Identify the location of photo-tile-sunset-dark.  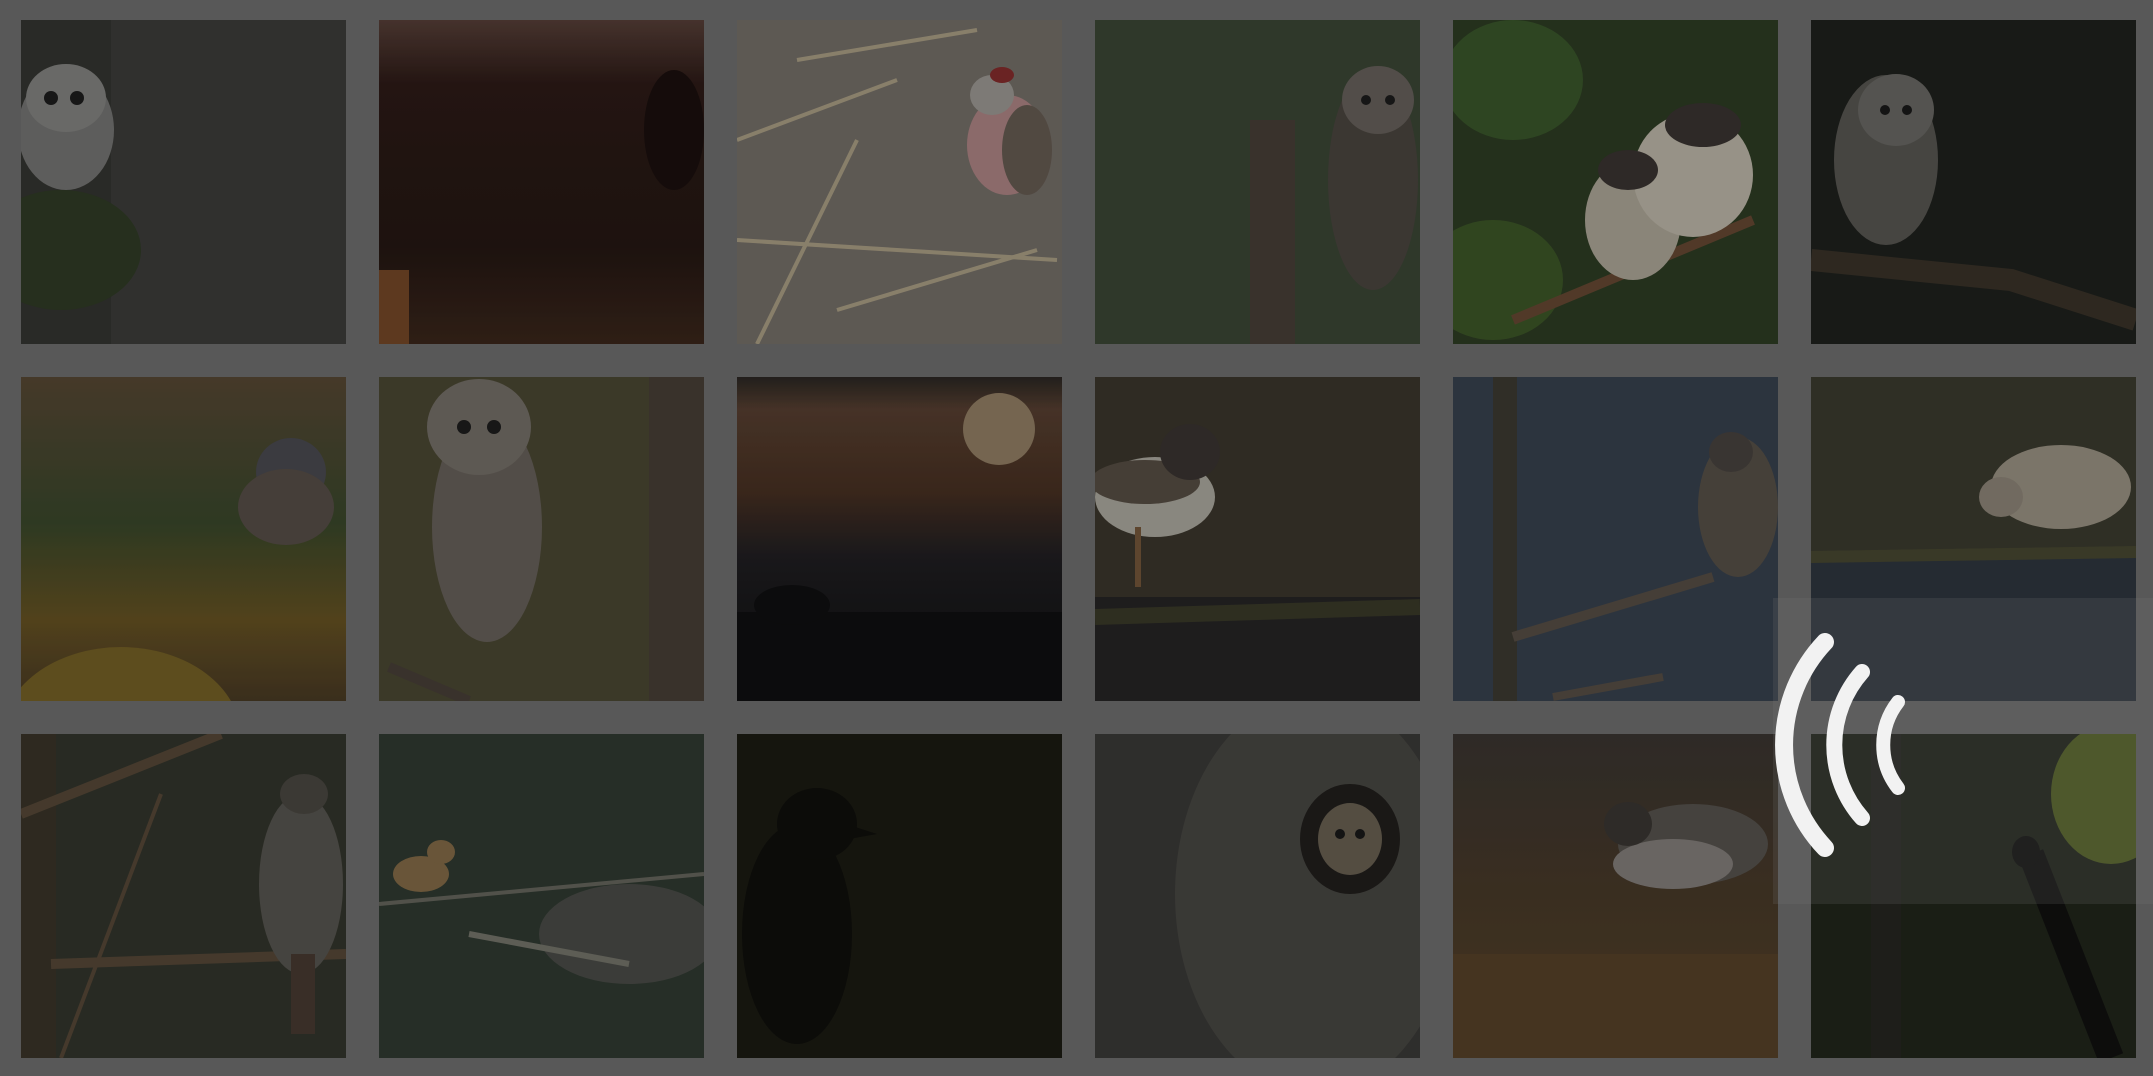
(541, 182).